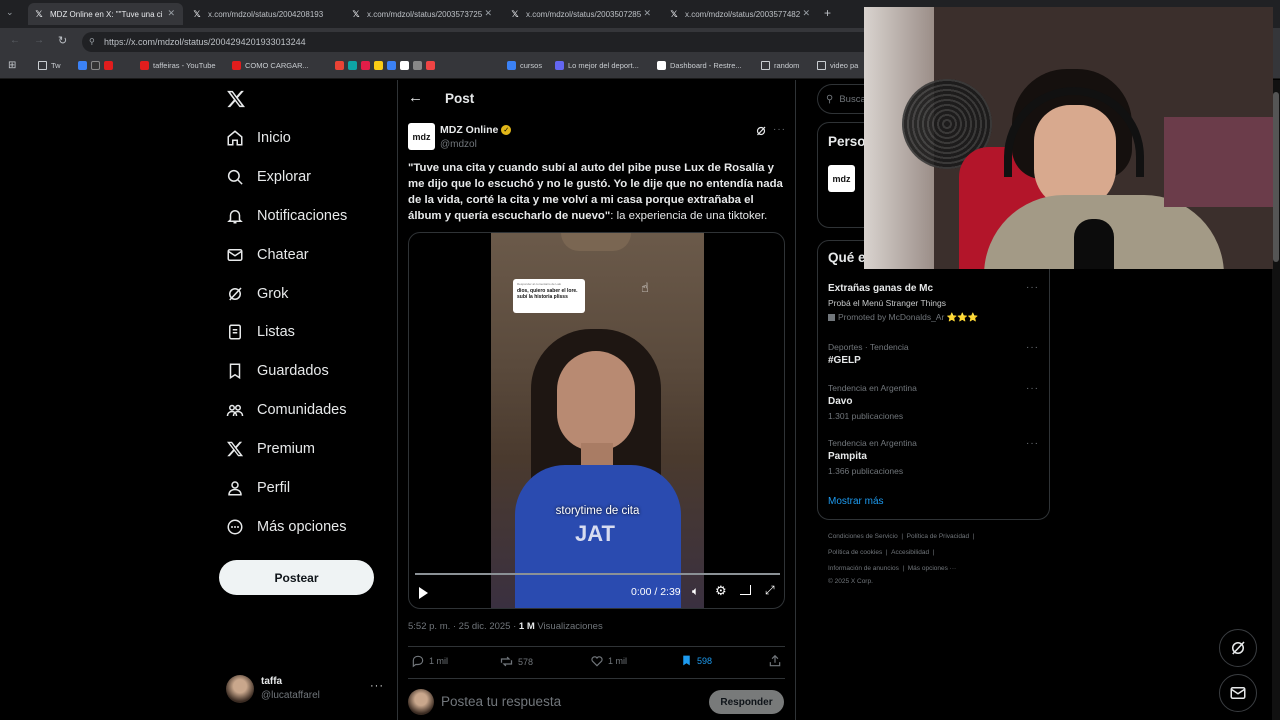  What do you see at coordinates (501, 701) in the screenshot?
I see `reply-input: Postea tu respuesta` at bounding box center [501, 701].